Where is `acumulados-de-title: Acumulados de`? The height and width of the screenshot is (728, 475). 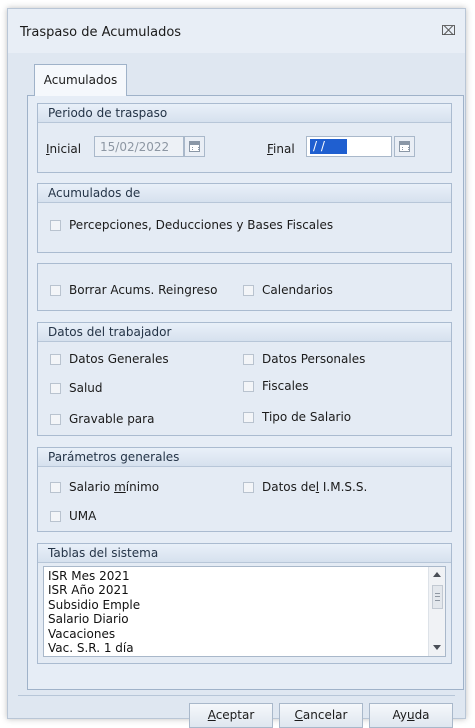 acumulados-de-title: Acumulados de is located at coordinates (244, 193).